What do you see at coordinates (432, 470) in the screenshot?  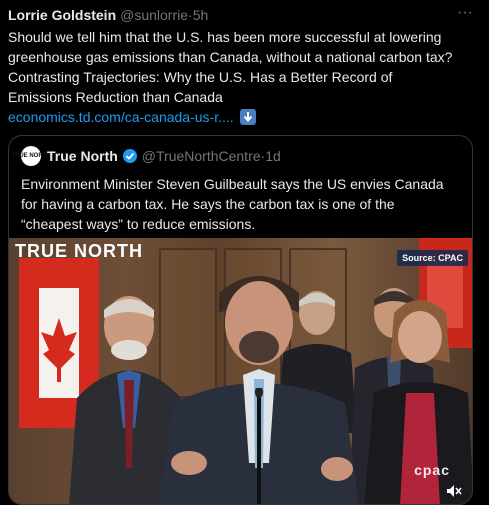 I see `watermark: cpac` at bounding box center [432, 470].